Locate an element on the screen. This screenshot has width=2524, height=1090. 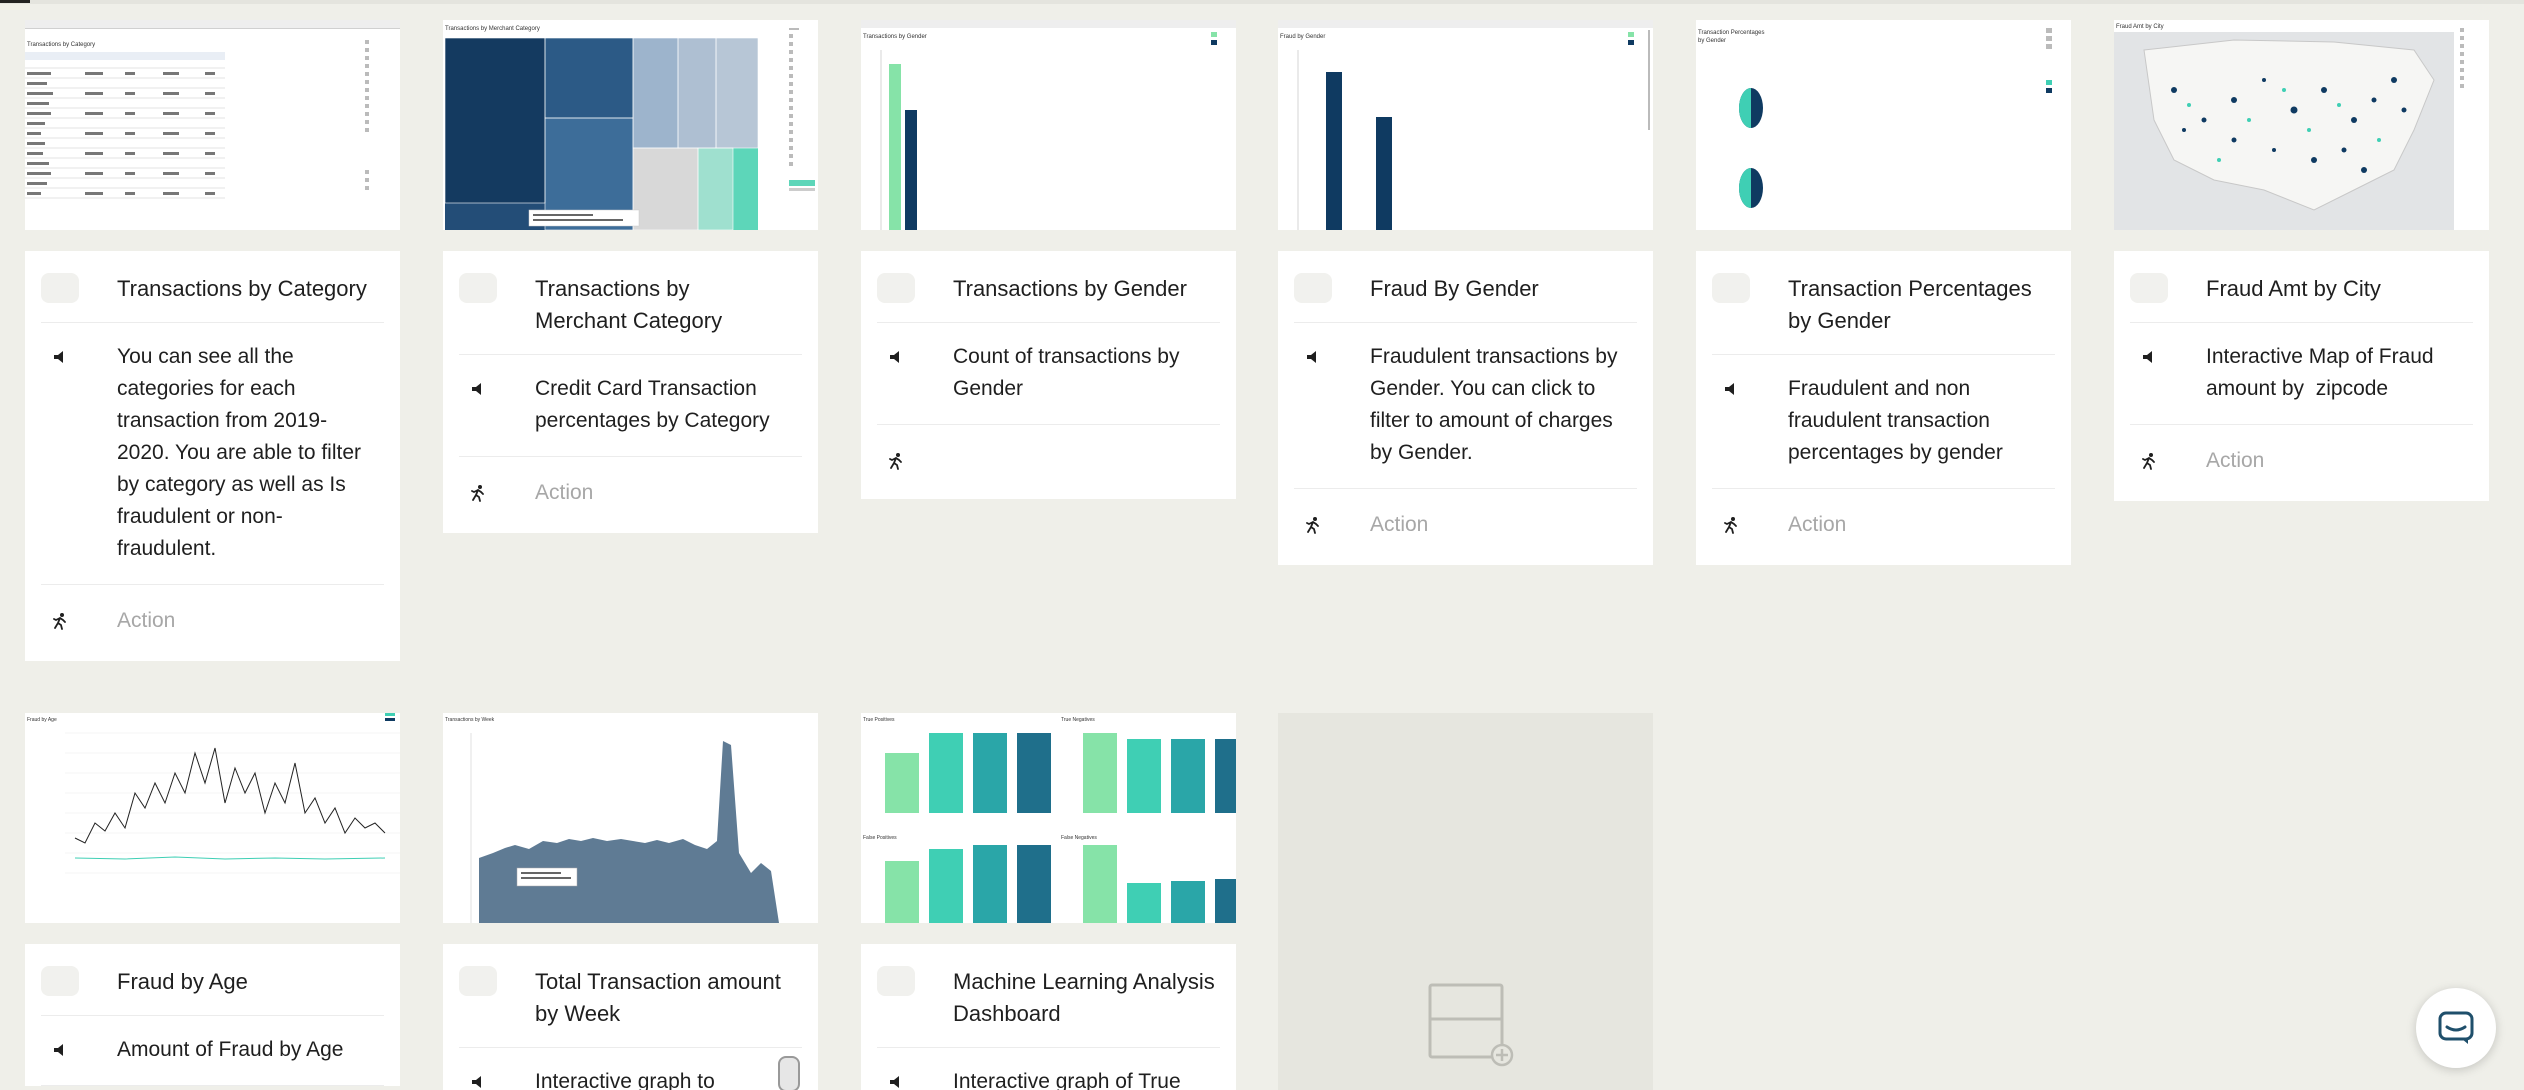
card-title: Transactions by Merchant Category is located at coordinates (660, 305).